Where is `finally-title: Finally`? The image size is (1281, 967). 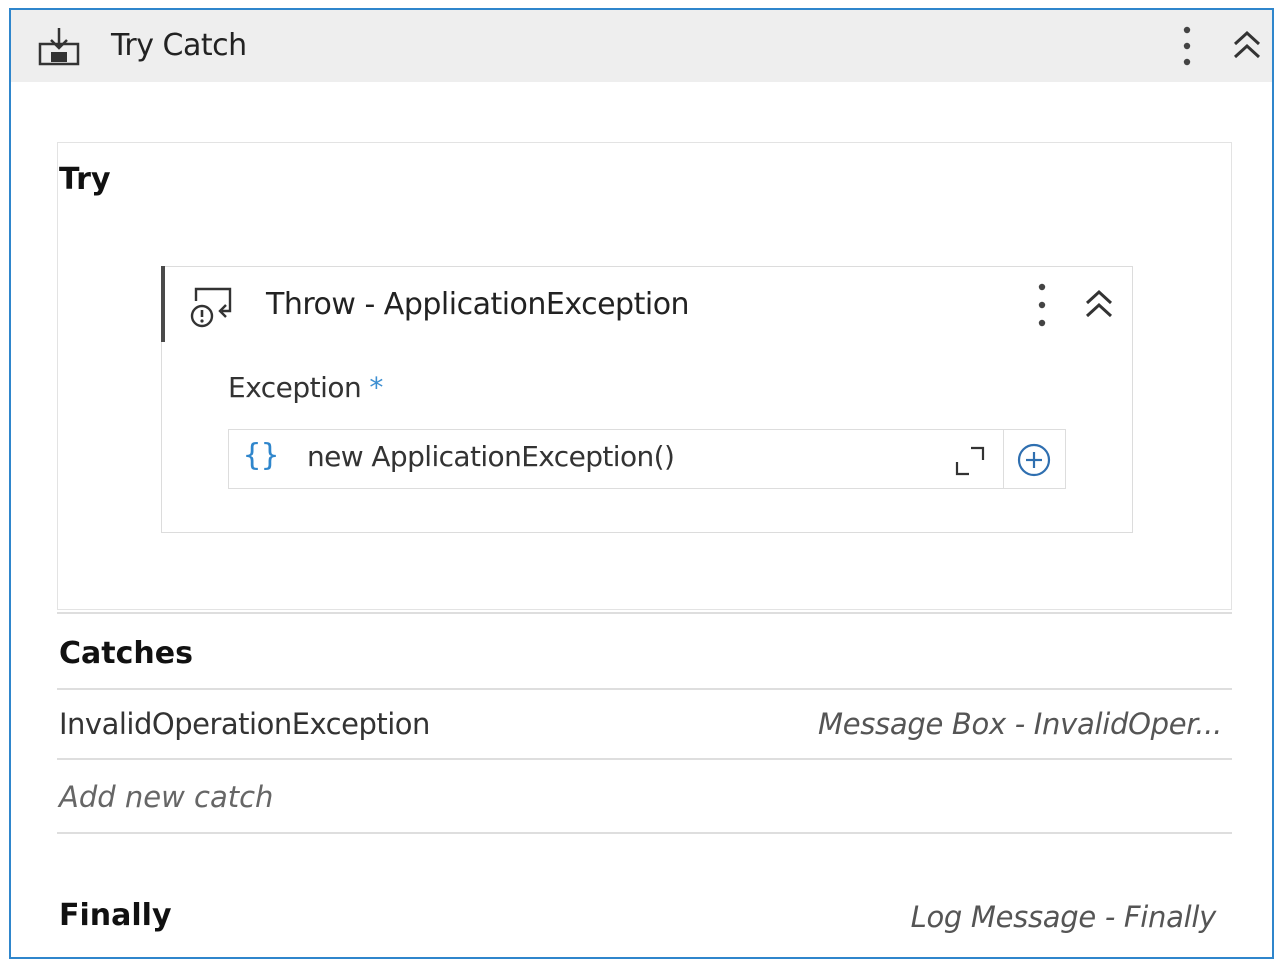 finally-title: Finally is located at coordinates (115, 915).